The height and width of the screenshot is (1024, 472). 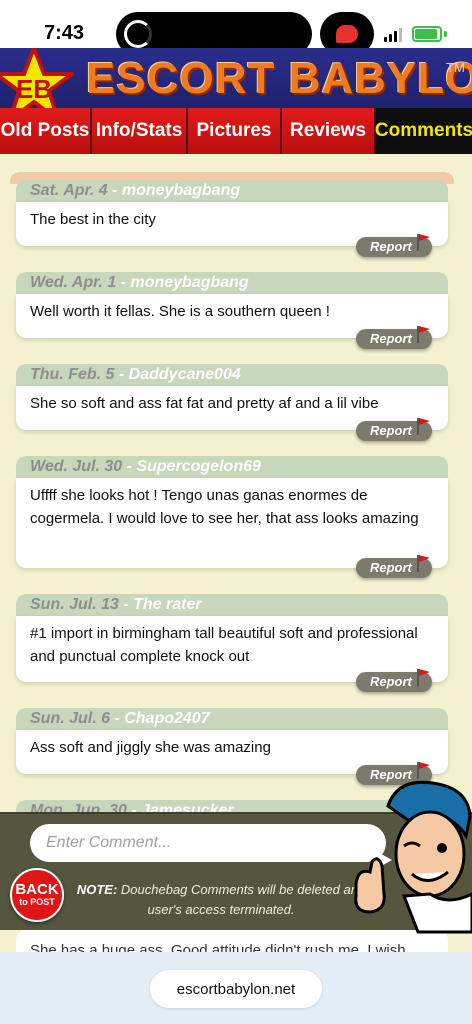 I want to click on tab-pictures: Pictures, so click(x=235, y=131).